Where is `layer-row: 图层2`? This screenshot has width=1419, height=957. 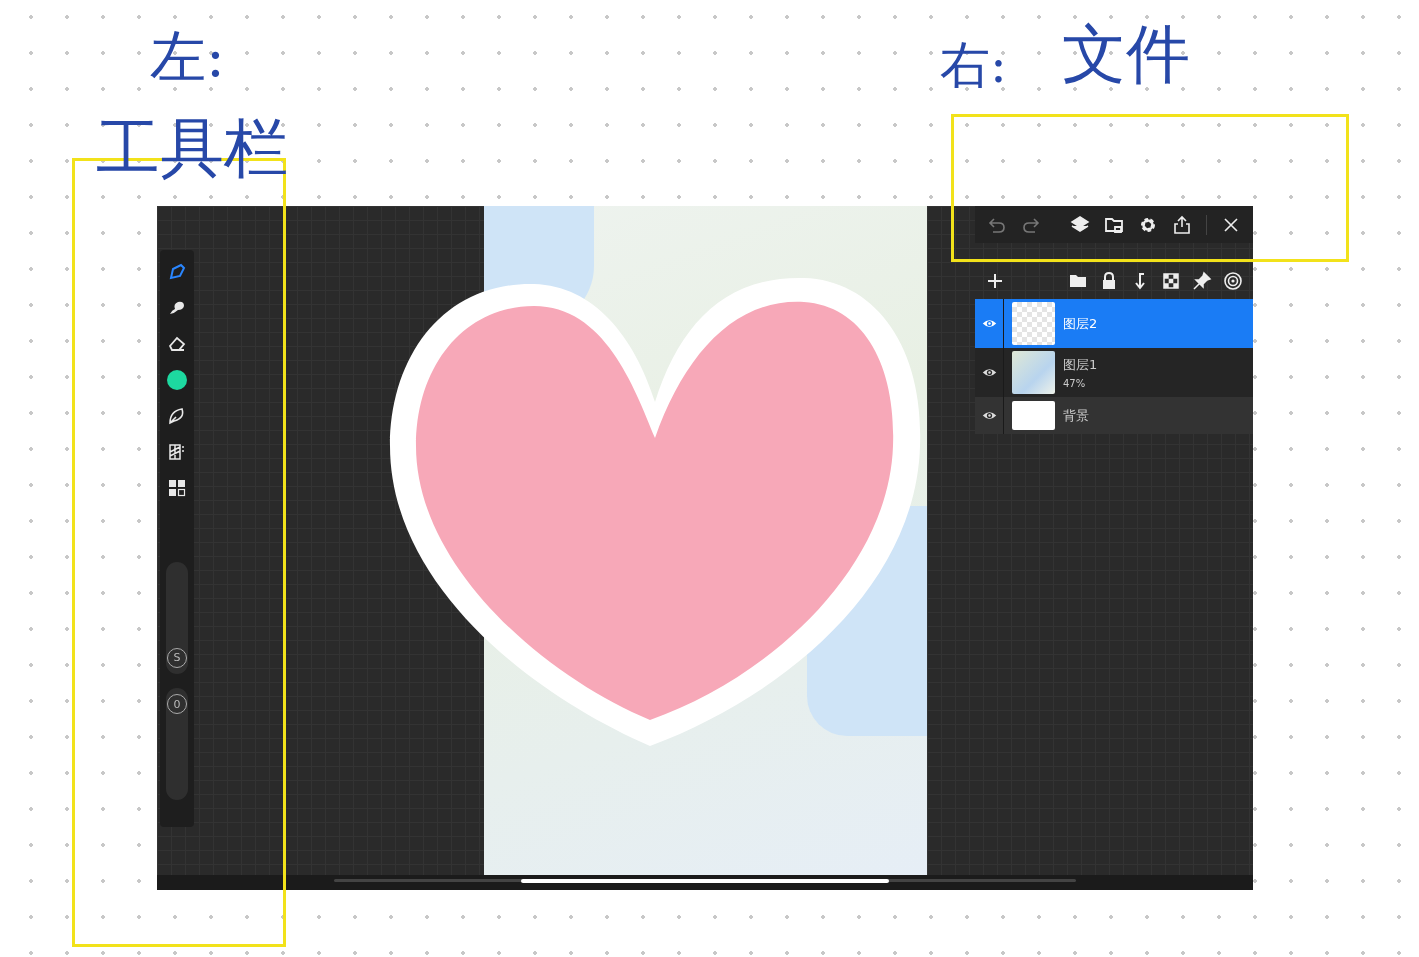
layer-row: 图层2 is located at coordinates (1114, 323).